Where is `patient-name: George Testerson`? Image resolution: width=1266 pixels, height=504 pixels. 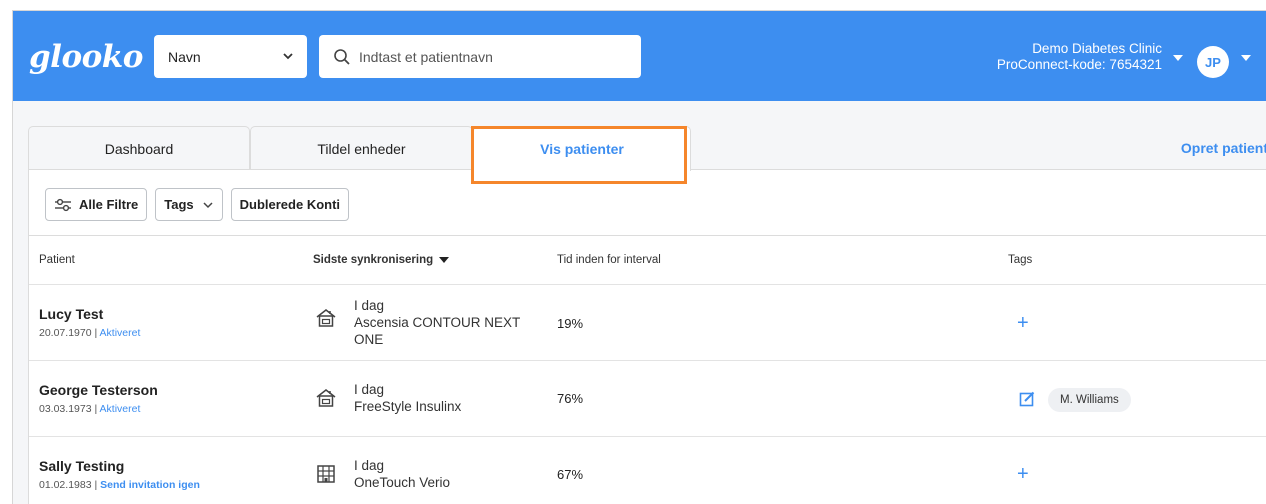
patient-name: George Testerson is located at coordinates (98, 390).